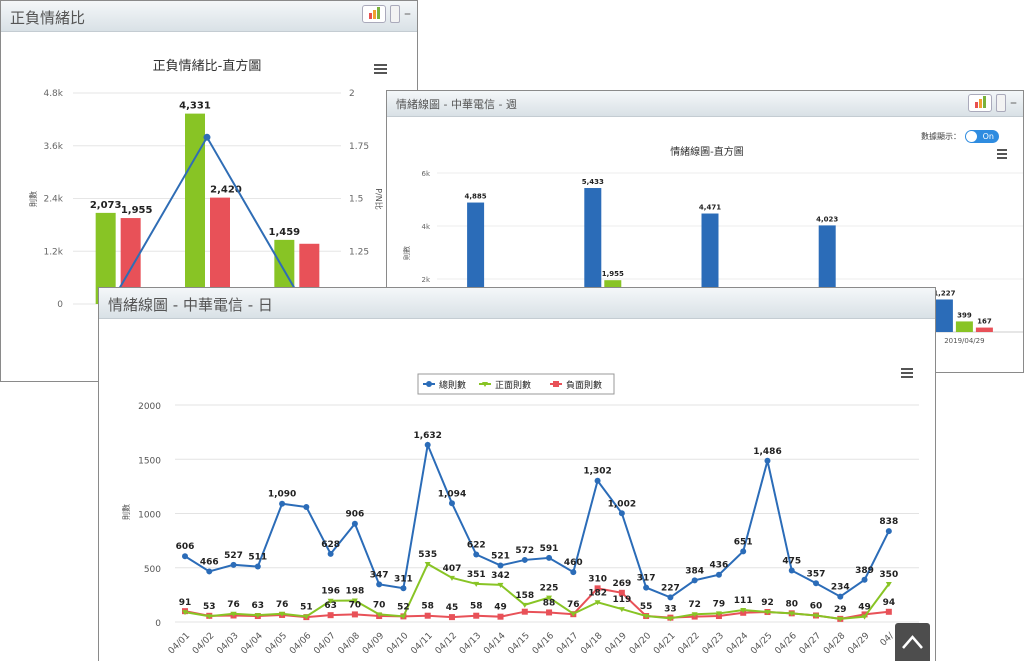 Image resolution: width=1024 pixels, height=661 pixels. What do you see at coordinates (584, 385) in the screenshot?
I see `legend-label: 負面則數` at bounding box center [584, 385].